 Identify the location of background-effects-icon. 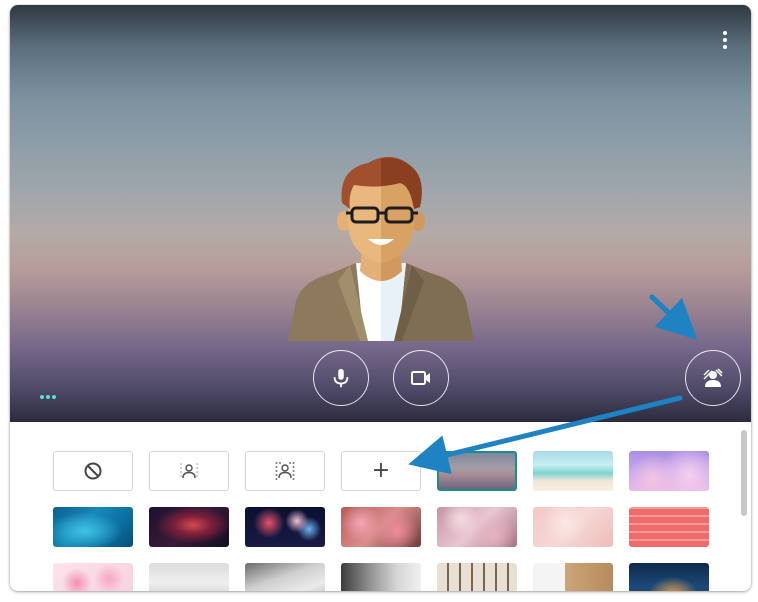
(713, 377).